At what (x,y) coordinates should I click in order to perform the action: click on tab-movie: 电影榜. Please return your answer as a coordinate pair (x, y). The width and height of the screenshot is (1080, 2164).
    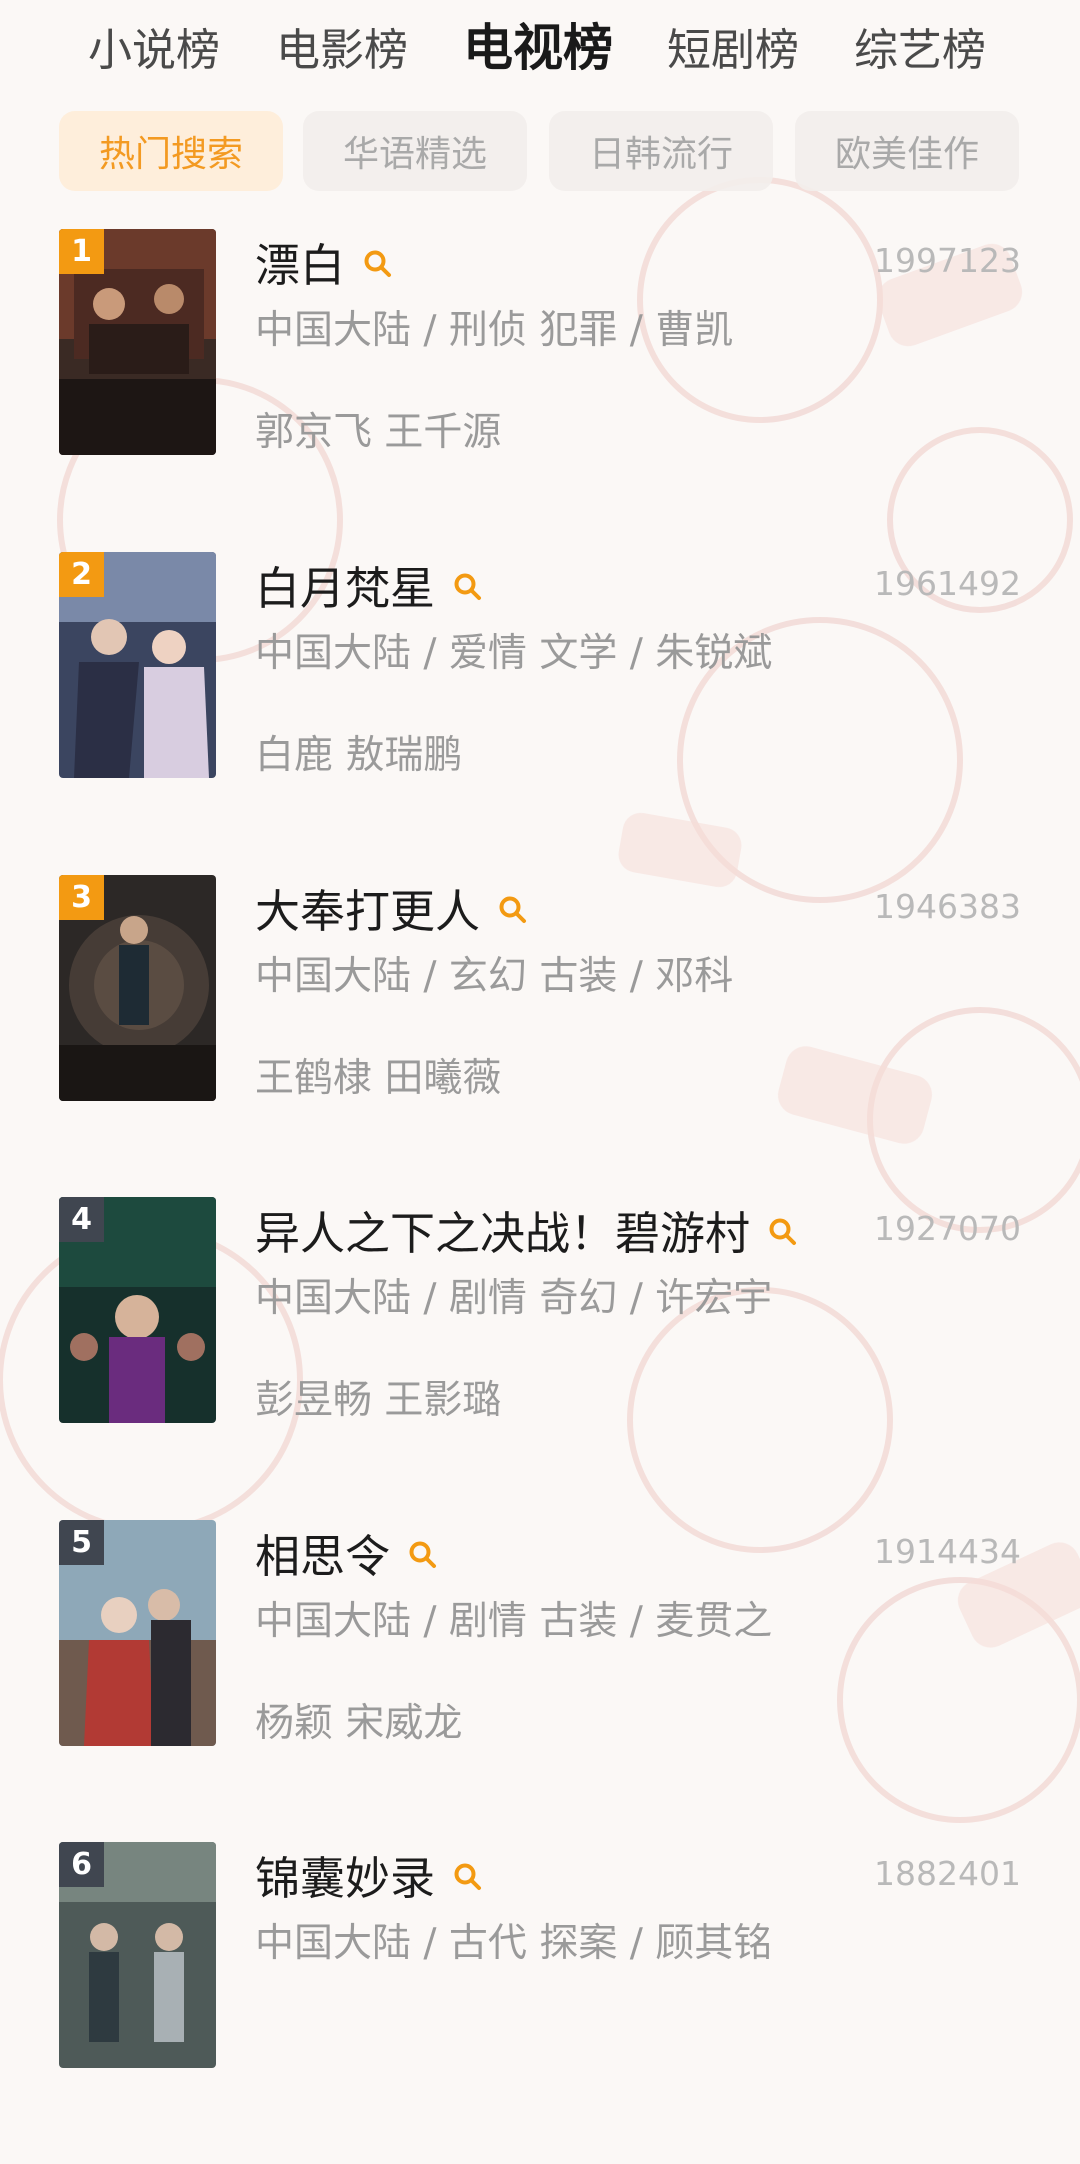
    Looking at the image, I should click on (342, 46).